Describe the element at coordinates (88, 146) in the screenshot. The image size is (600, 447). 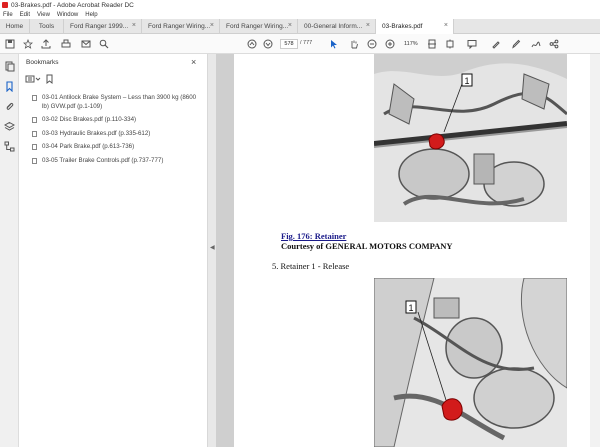
I see `bookmark-label: 03-04 Park Brake.pdf (p.613-736)` at that location.